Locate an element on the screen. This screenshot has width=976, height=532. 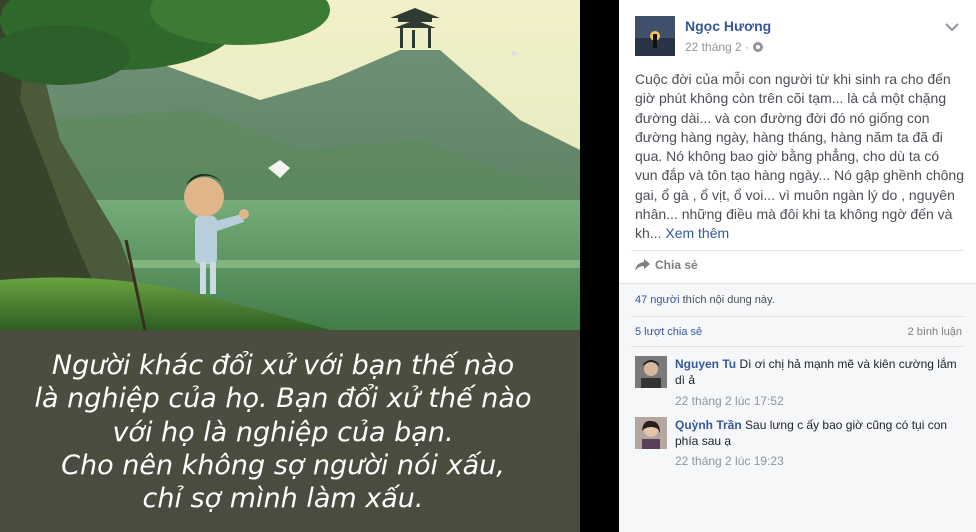
share-arrow-icon is located at coordinates (642, 265).